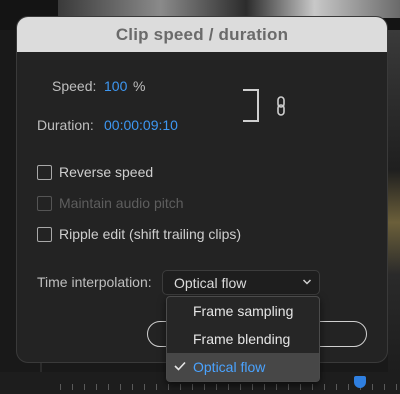 Image resolution: width=400 pixels, height=394 pixels. I want to click on playhead-marker, so click(360, 382).